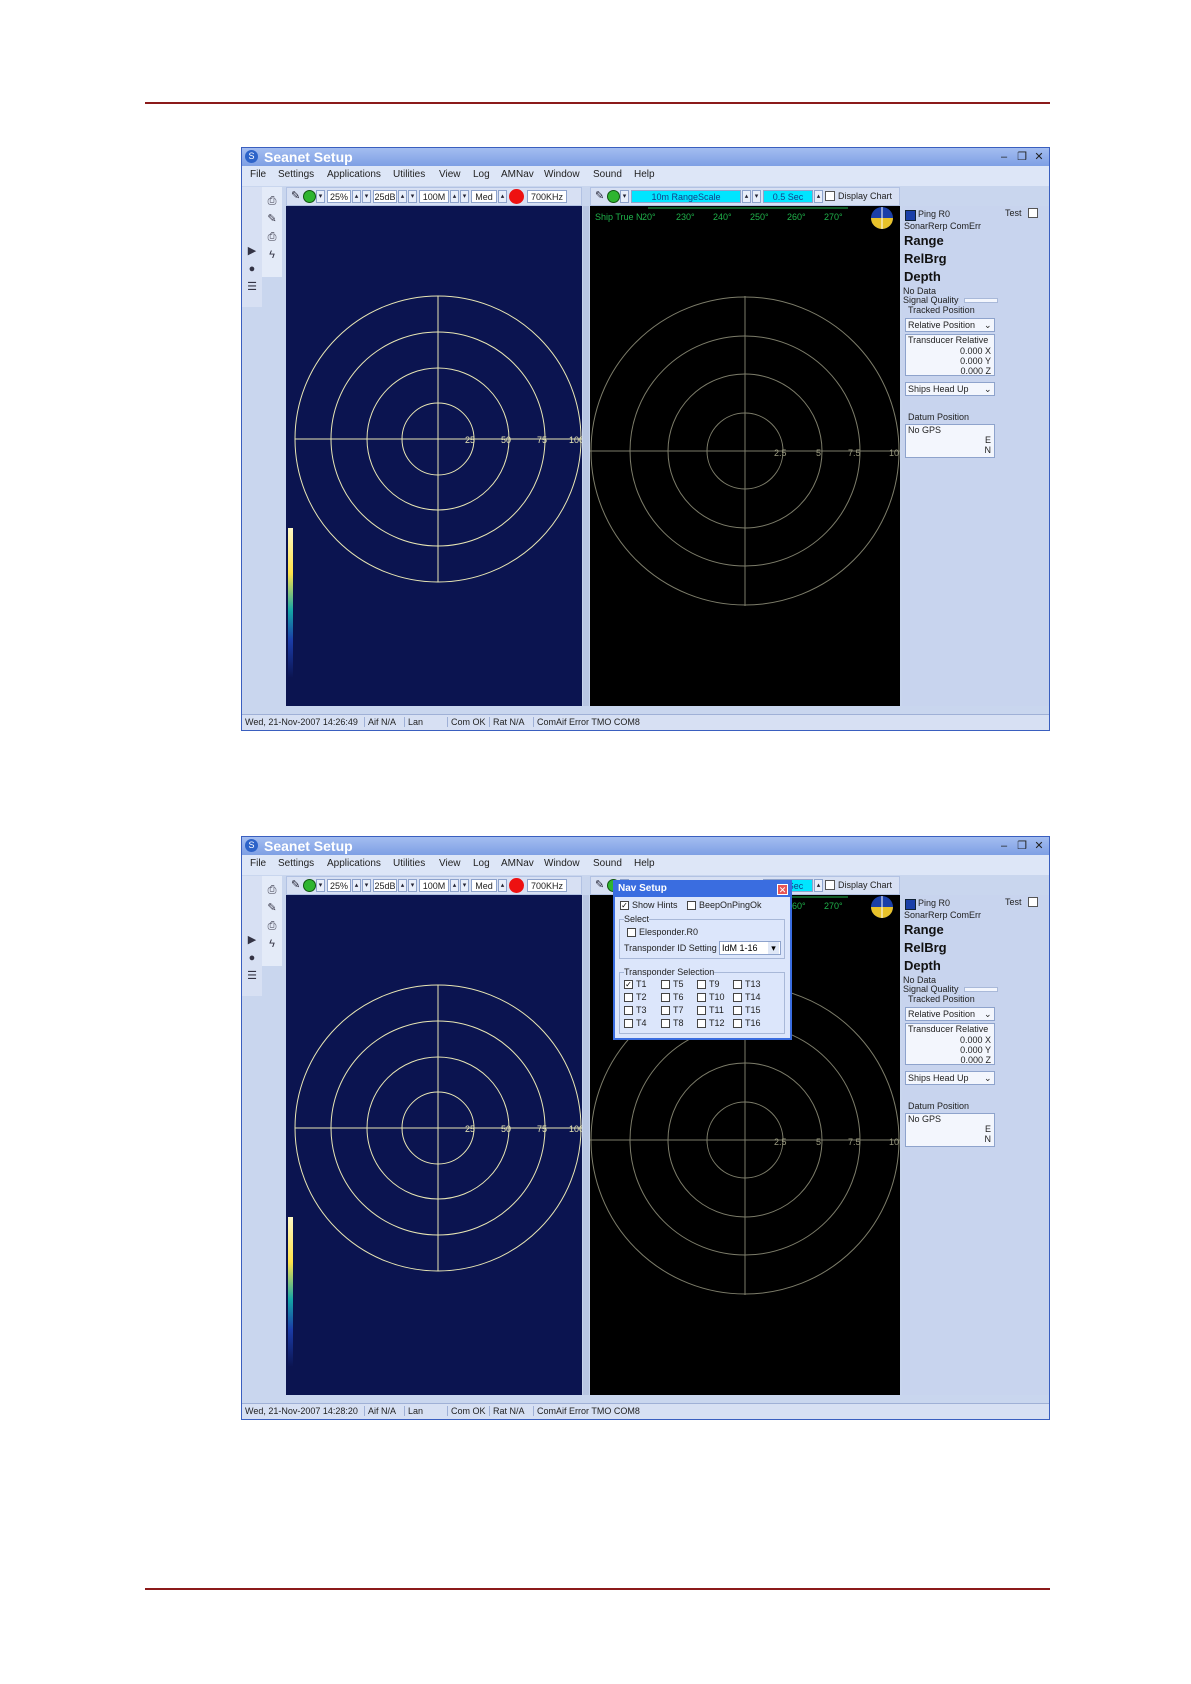 This screenshot has width=1191, height=1684. I want to click on show-hints-checkbox: ✓, so click(624, 905).